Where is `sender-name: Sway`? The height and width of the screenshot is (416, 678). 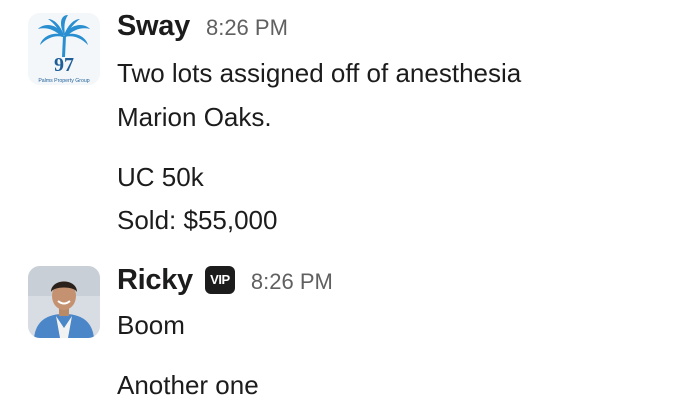
sender-name: Sway is located at coordinates (153, 26).